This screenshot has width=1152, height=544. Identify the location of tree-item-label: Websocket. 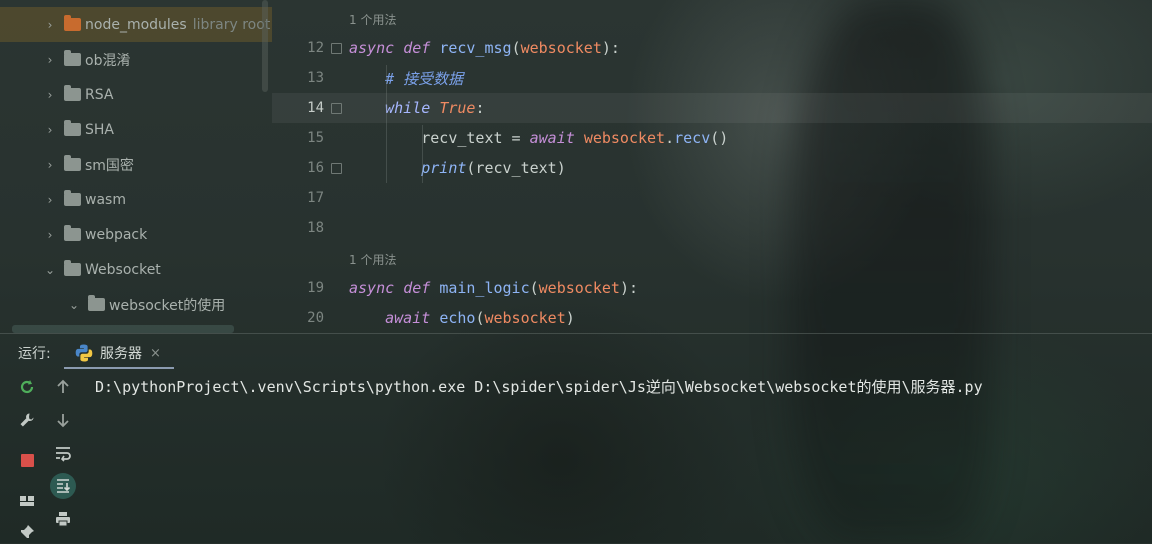
(123, 269).